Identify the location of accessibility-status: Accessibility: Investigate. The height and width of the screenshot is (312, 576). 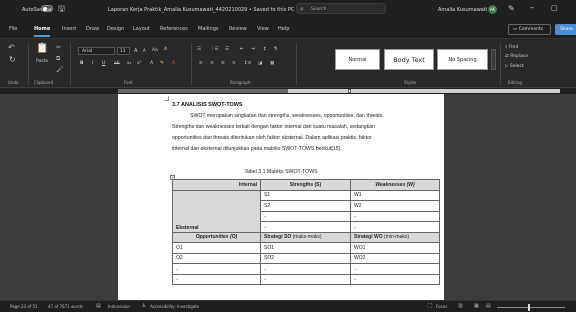
(174, 306).